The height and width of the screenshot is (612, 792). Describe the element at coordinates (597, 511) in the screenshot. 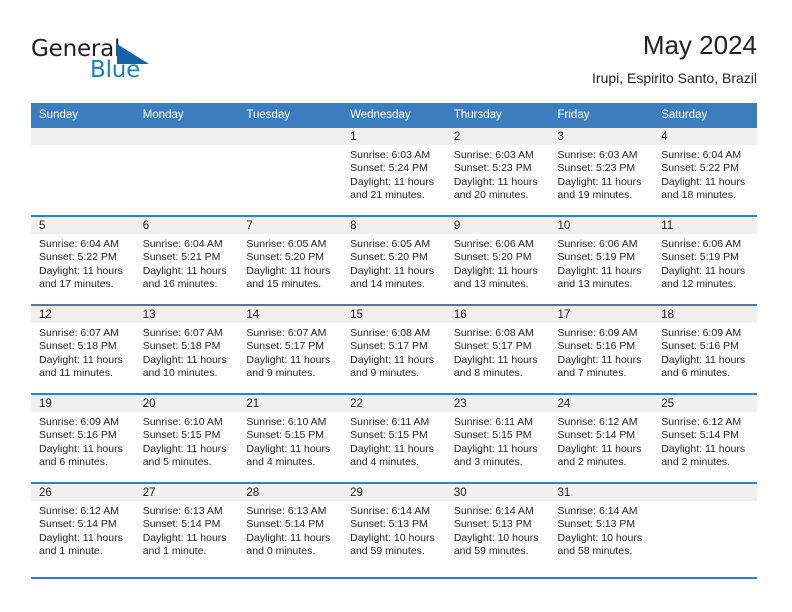

I see `sunrise-text: Sunrise: 6:14 AM` at that location.